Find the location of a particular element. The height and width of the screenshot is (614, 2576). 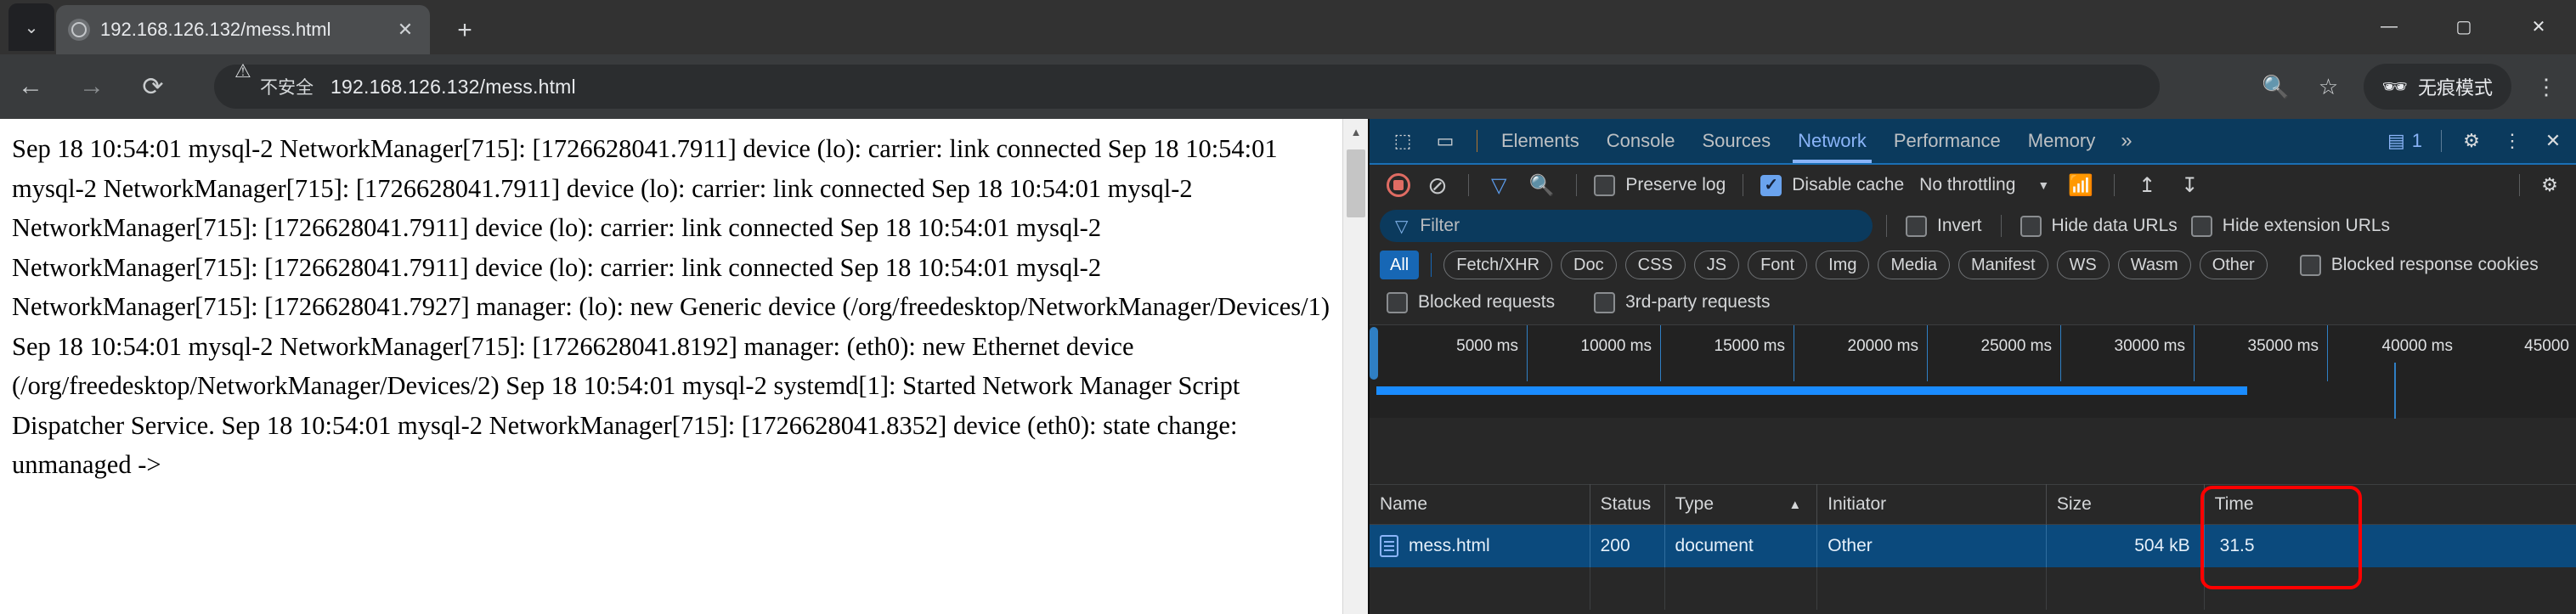

cell-initiator: Other is located at coordinates (1932, 546).